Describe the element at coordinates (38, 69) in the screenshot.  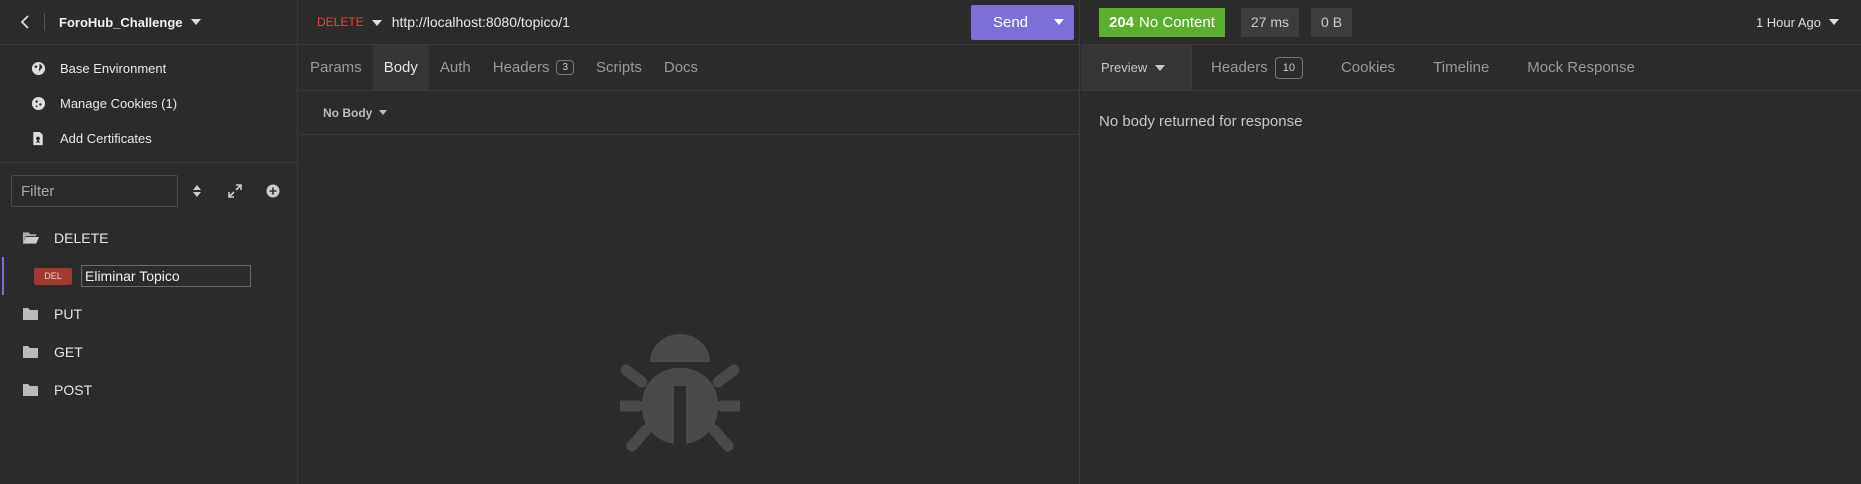
I see `globe-icon` at that location.